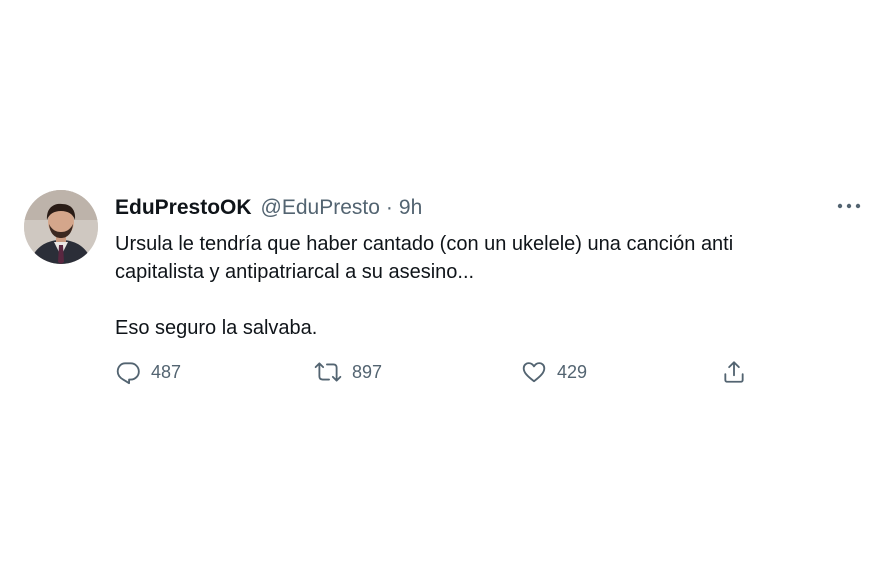  What do you see at coordinates (128, 373) in the screenshot?
I see `reply-icon` at bounding box center [128, 373].